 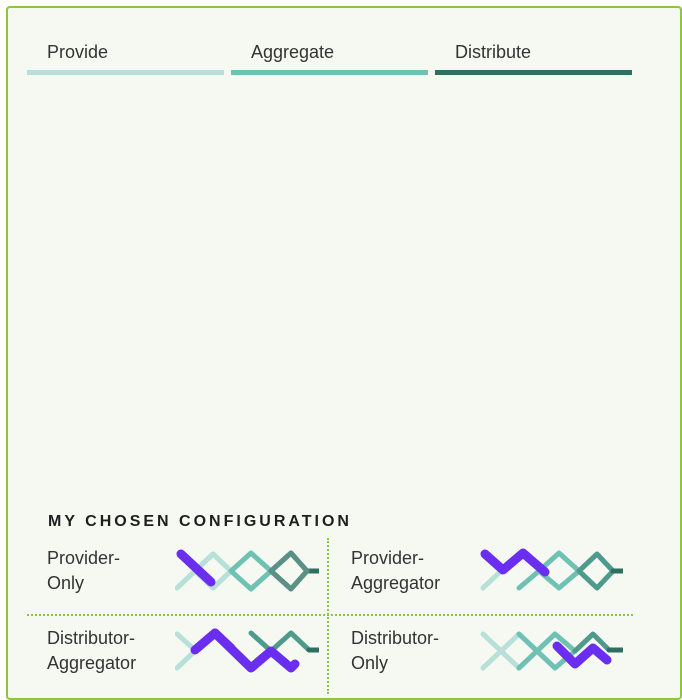 What do you see at coordinates (493, 52) in the screenshot?
I see `tab-distribute-label: Distribute` at bounding box center [493, 52].